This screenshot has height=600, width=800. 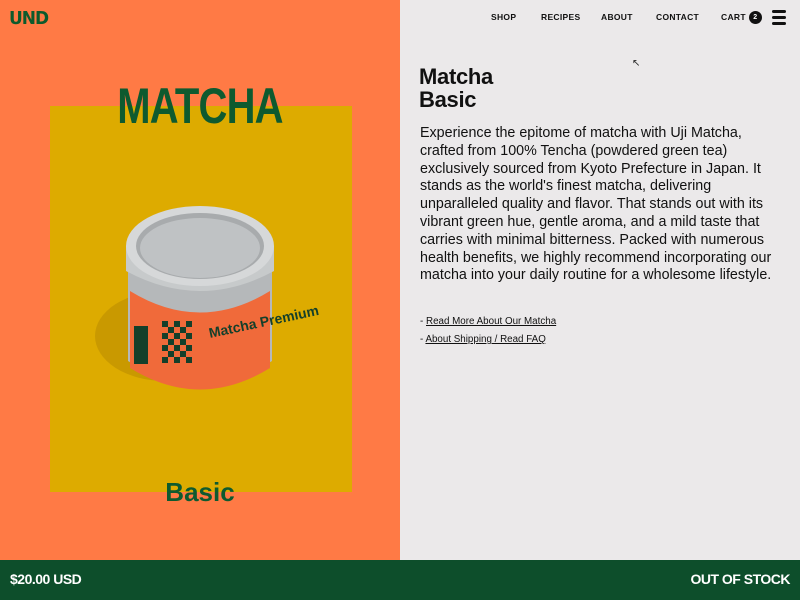 I want to click on nav-cart: CART 2, so click(x=741, y=17).